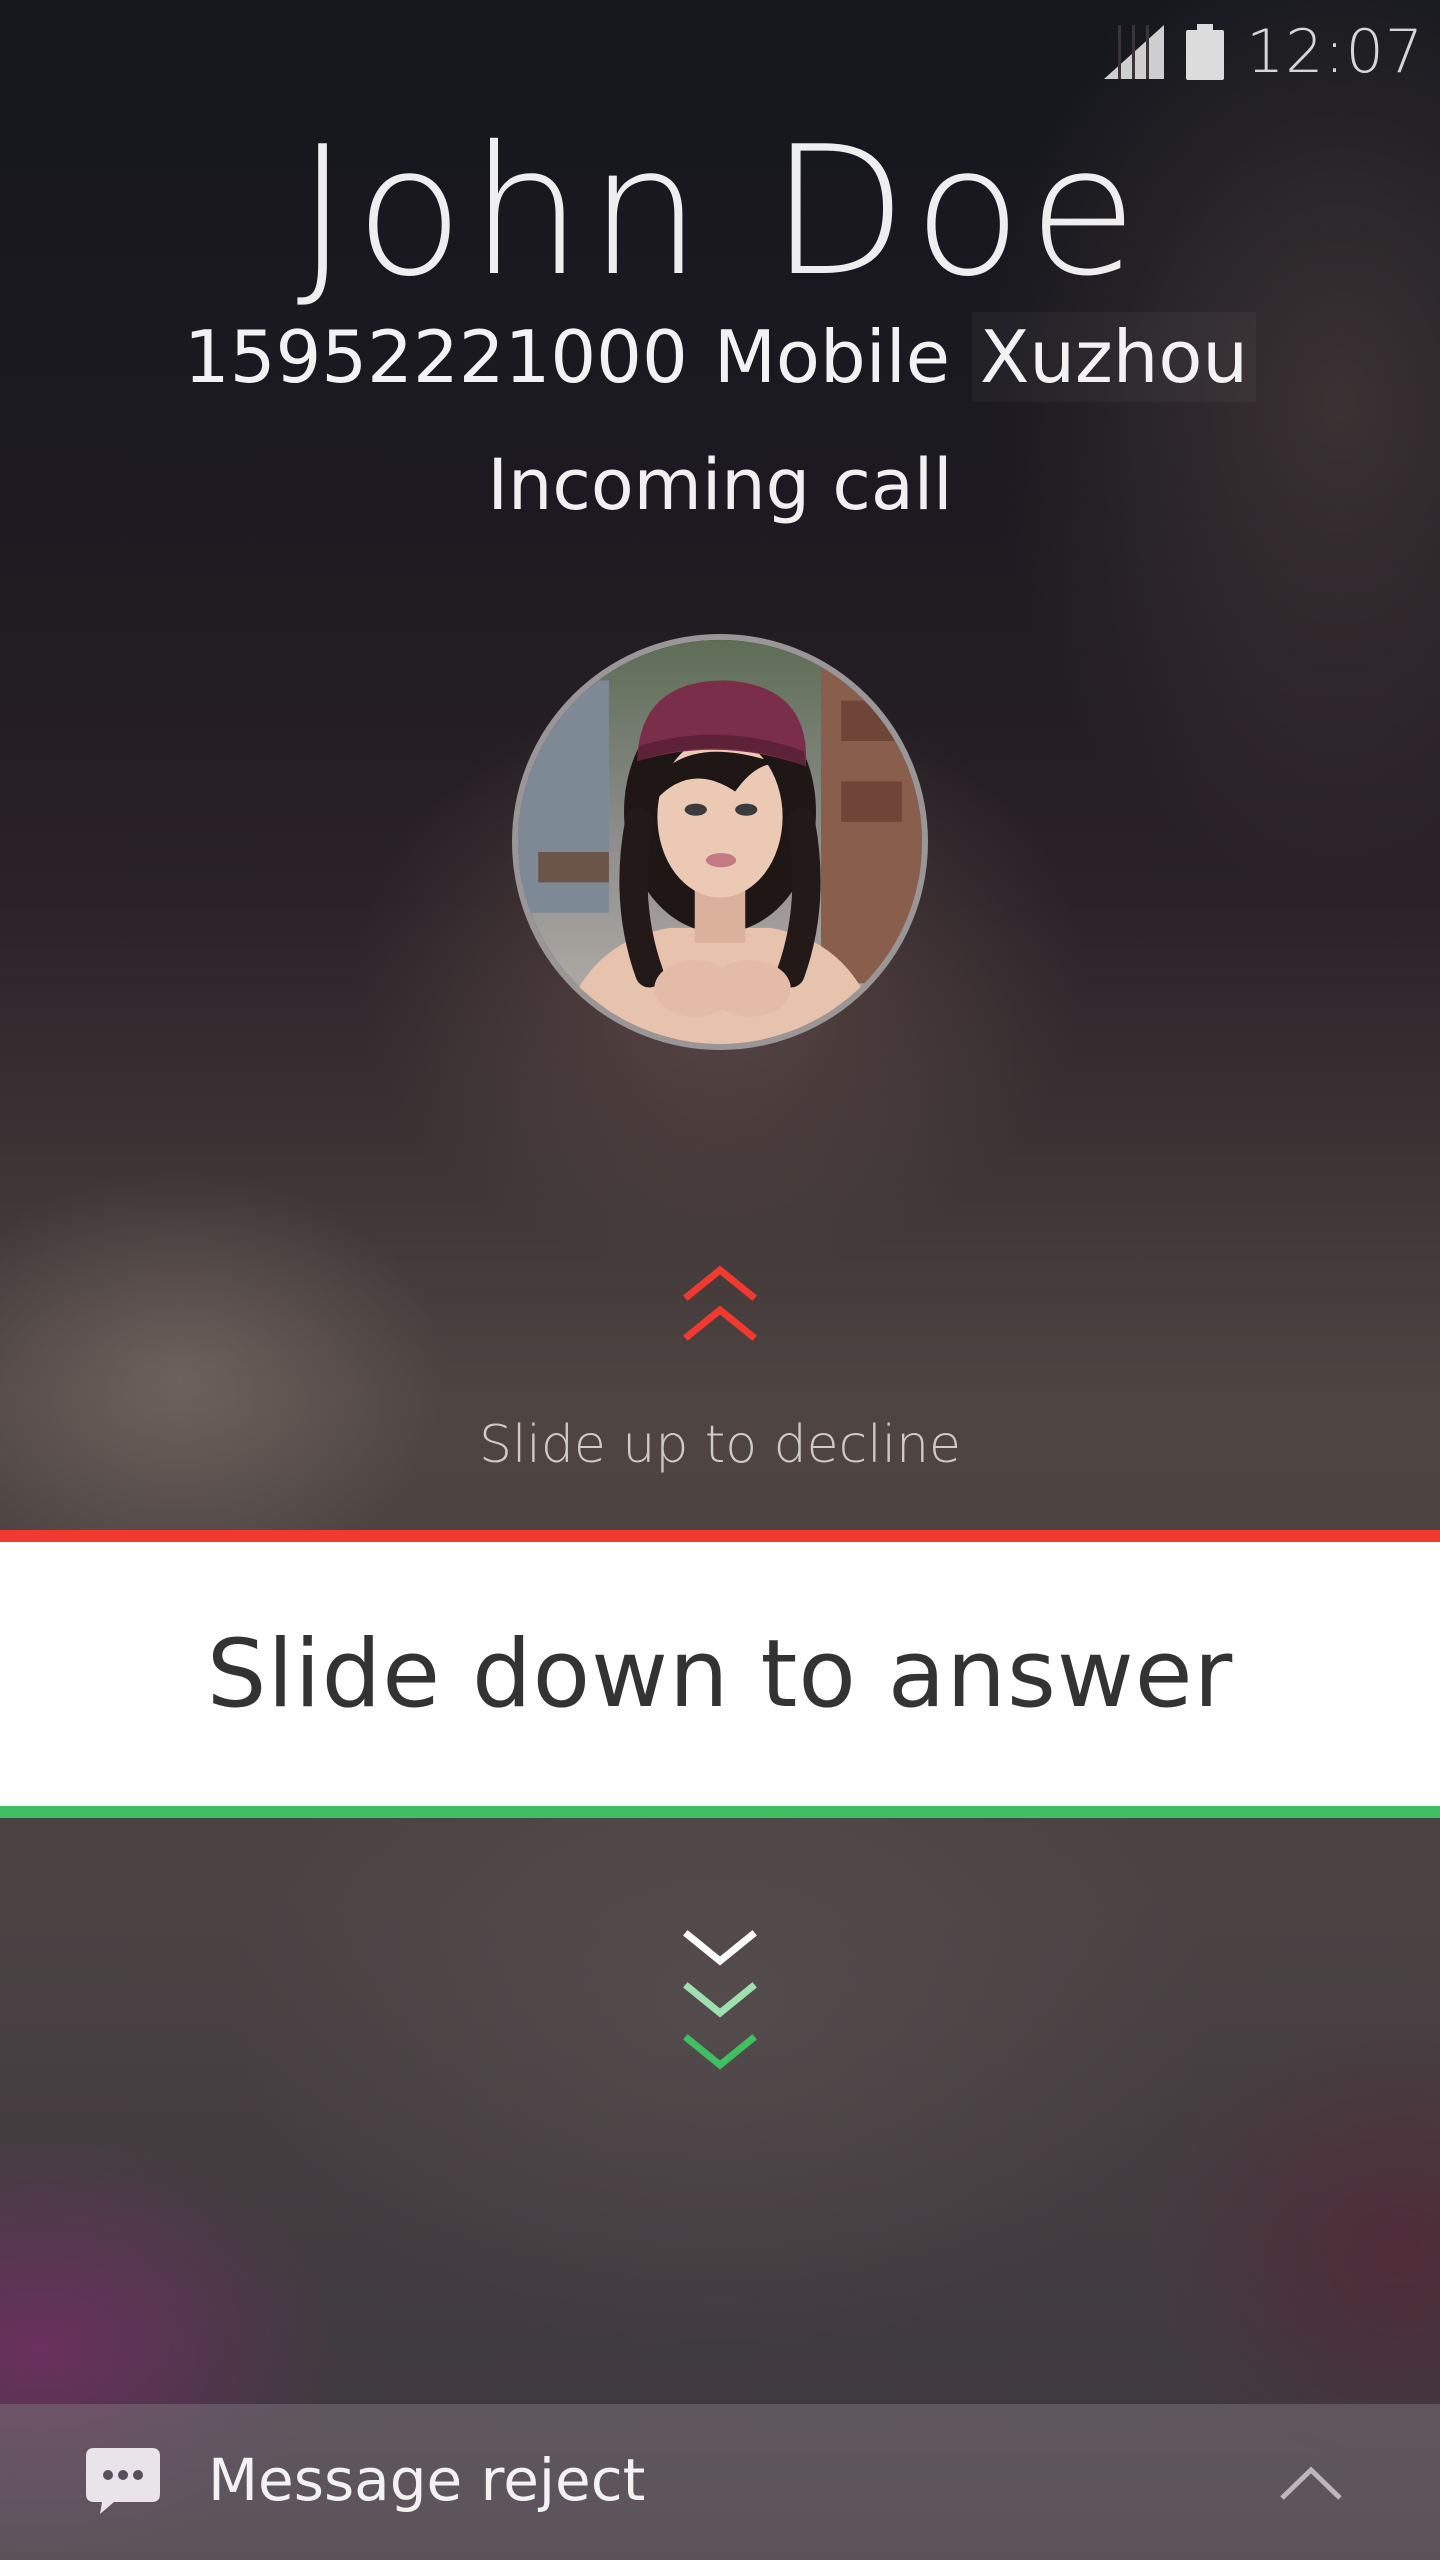 This screenshot has height=2560, width=1440. What do you see at coordinates (720, 485) in the screenshot?
I see `call-status: Incoming call` at bounding box center [720, 485].